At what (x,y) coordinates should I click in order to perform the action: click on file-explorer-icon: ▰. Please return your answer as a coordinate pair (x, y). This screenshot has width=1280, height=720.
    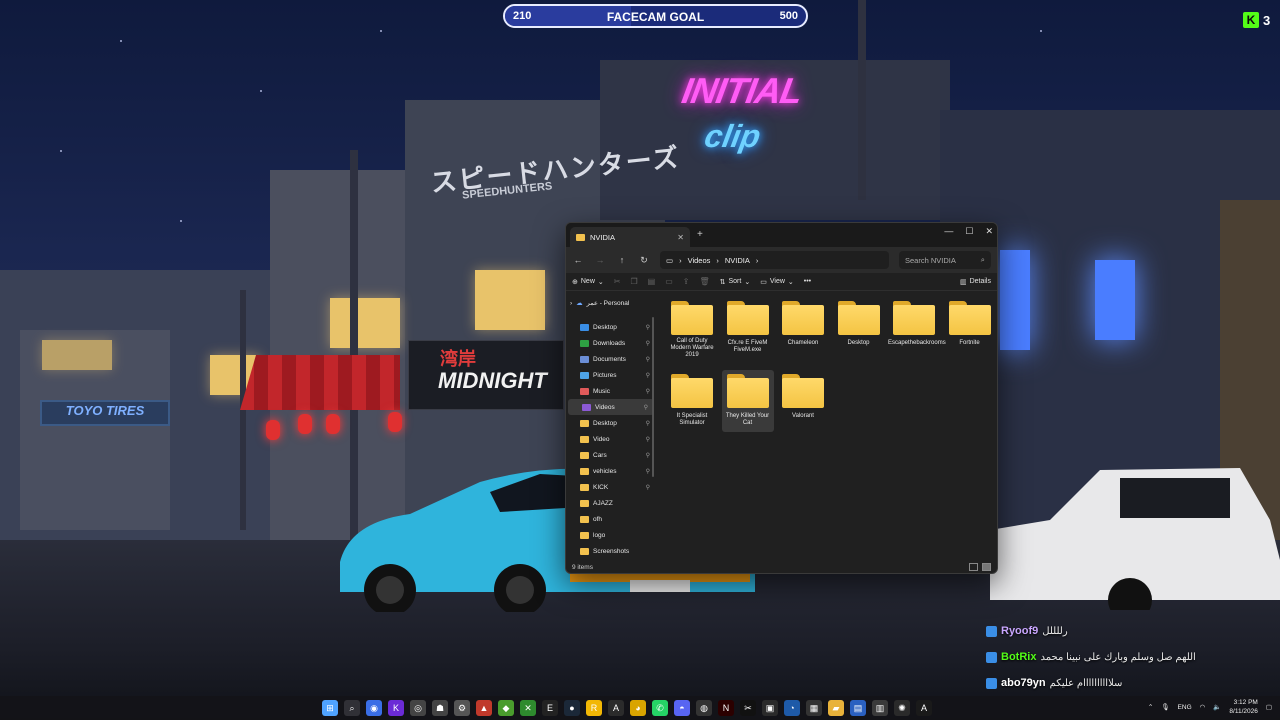
    Looking at the image, I should click on (836, 708).